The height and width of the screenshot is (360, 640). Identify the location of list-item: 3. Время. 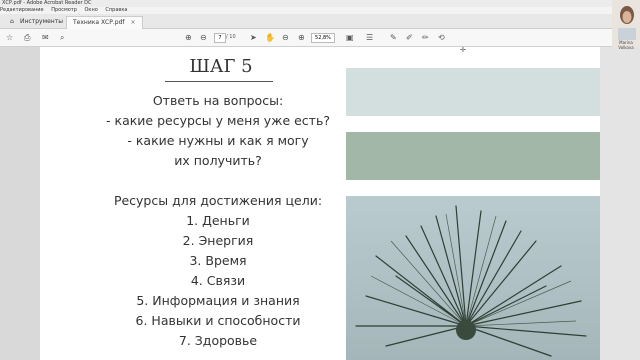
(218, 260).